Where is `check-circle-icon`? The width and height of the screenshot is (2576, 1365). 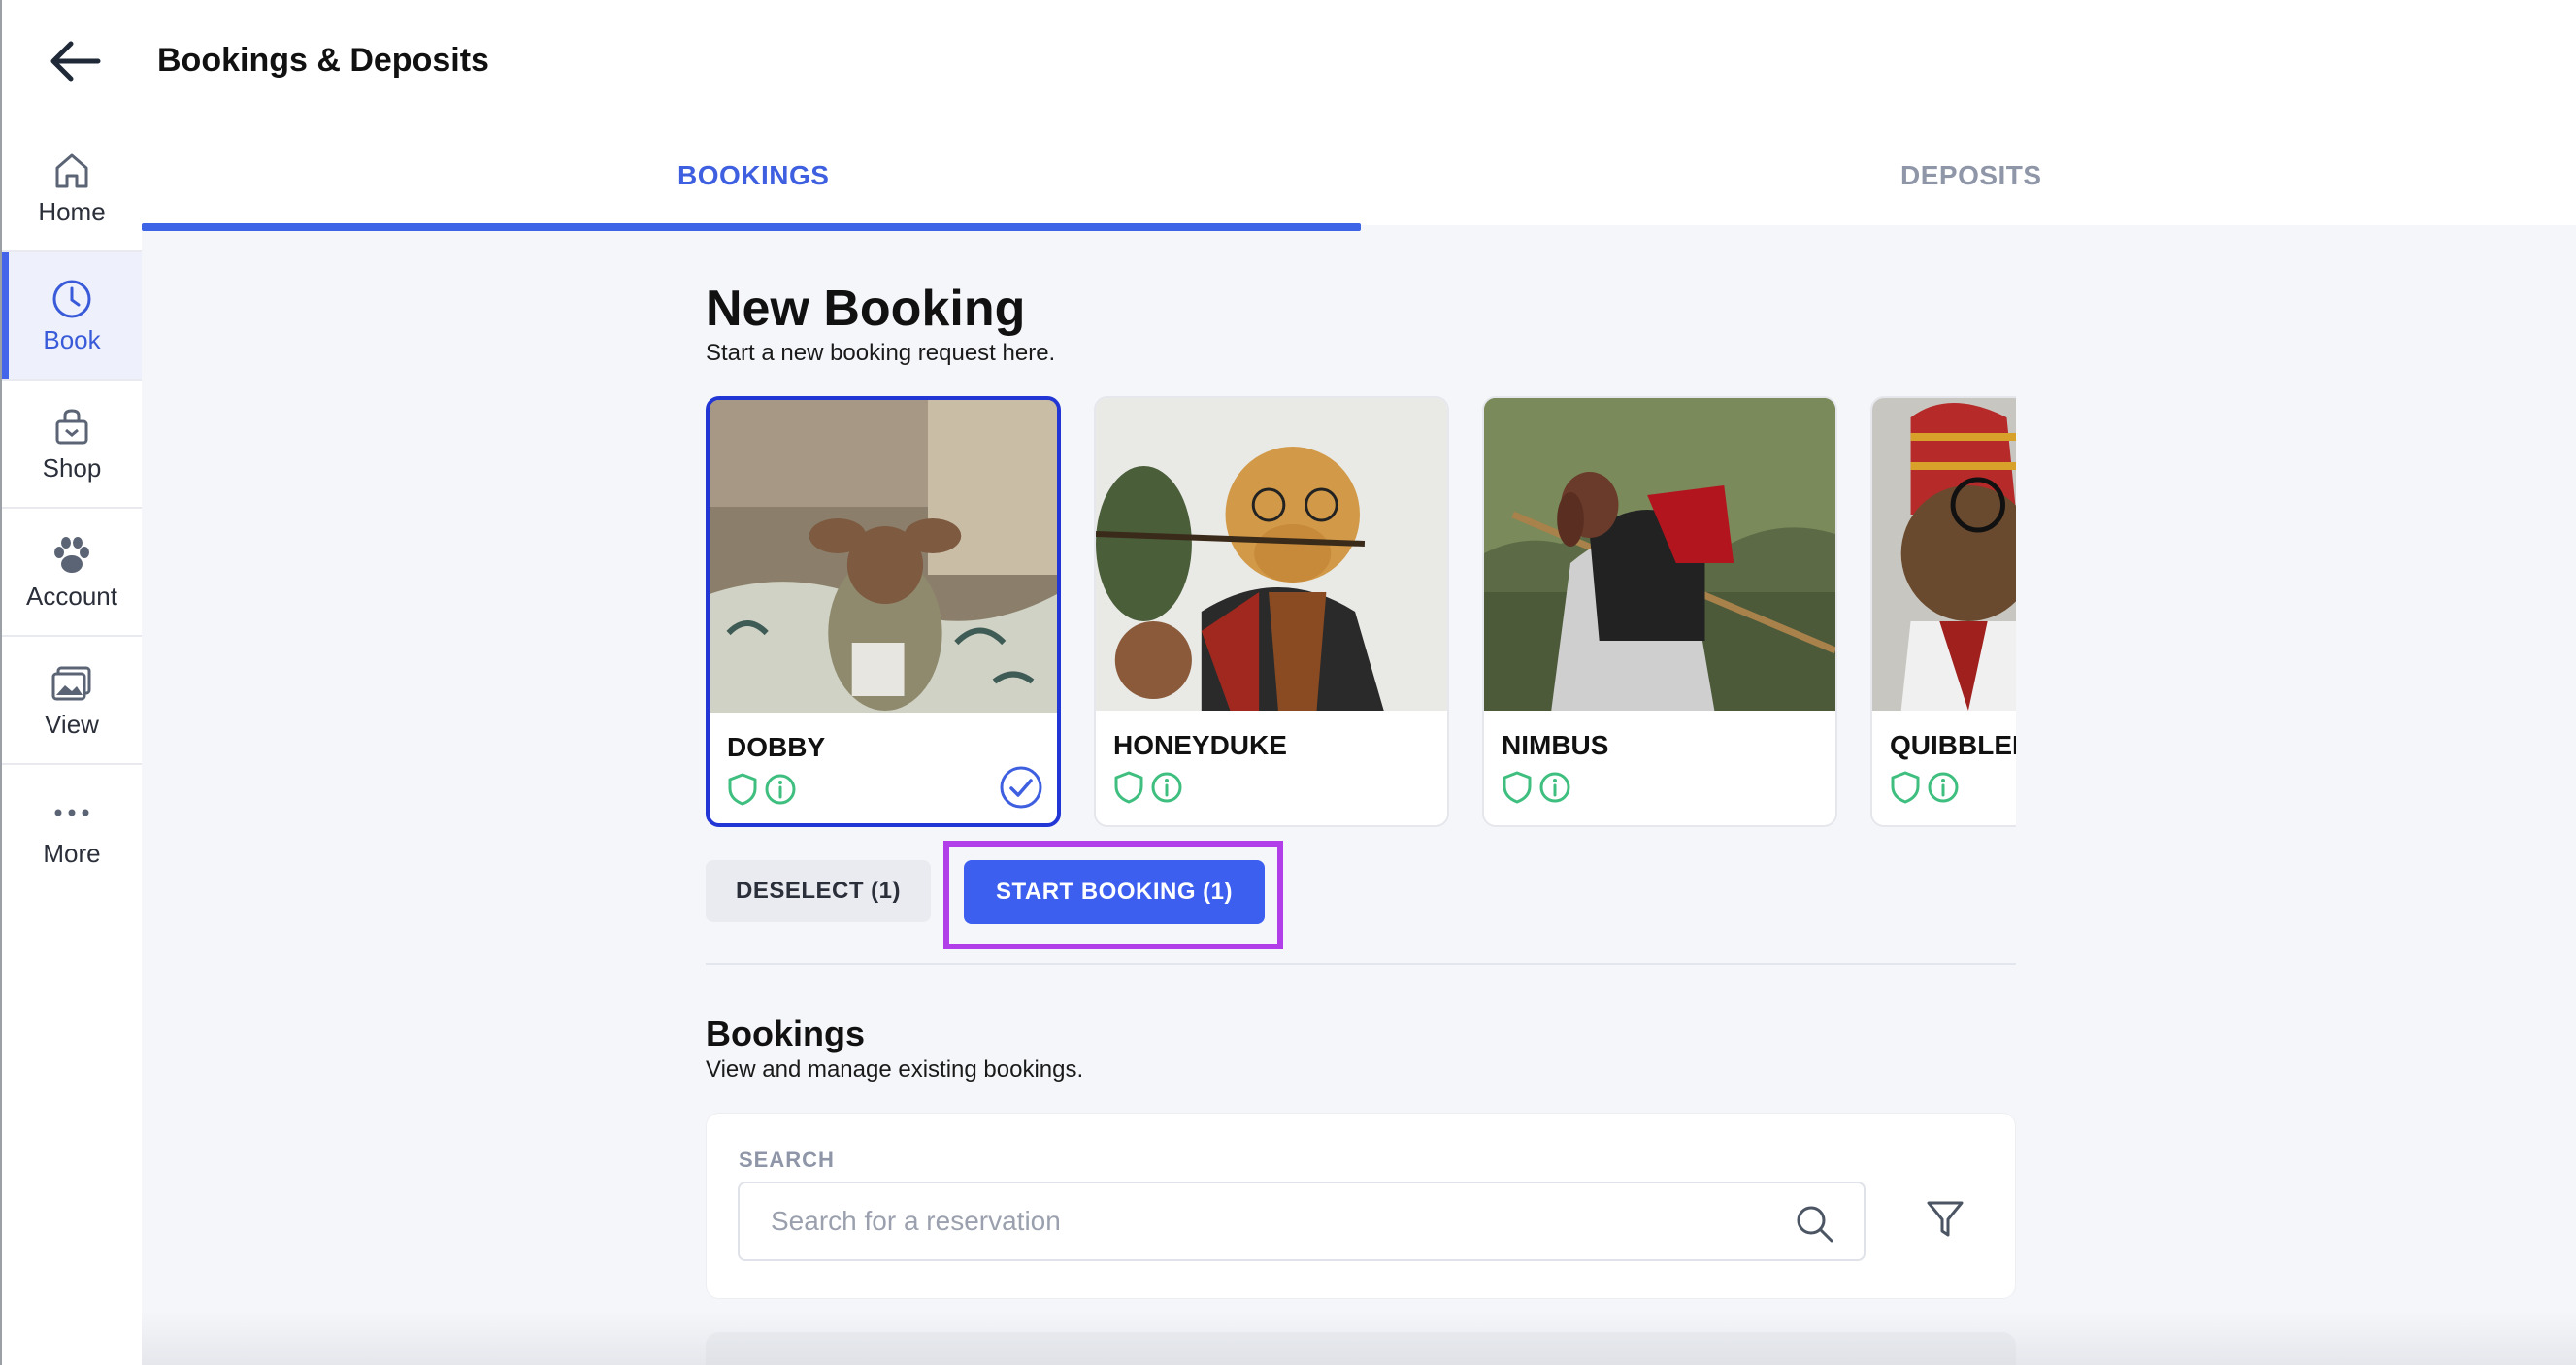
check-circle-icon is located at coordinates (1021, 787).